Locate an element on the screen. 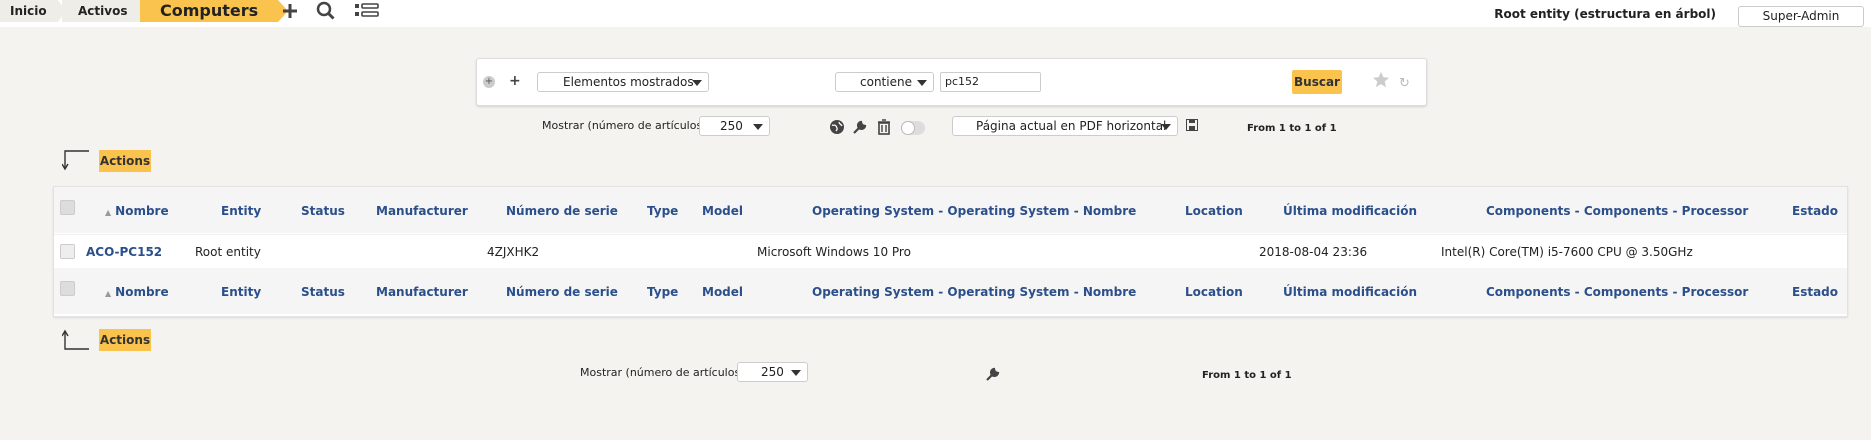 Image resolution: width=1871 pixels, height=440 pixels. star-icon is located at coordinates (1381, 81).